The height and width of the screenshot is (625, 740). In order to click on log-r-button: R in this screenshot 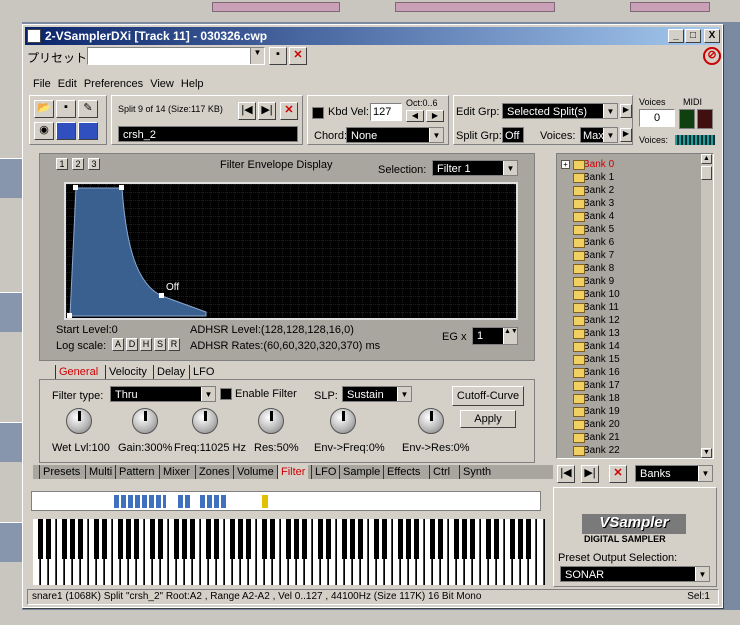, I will do `click(174, 344)`.